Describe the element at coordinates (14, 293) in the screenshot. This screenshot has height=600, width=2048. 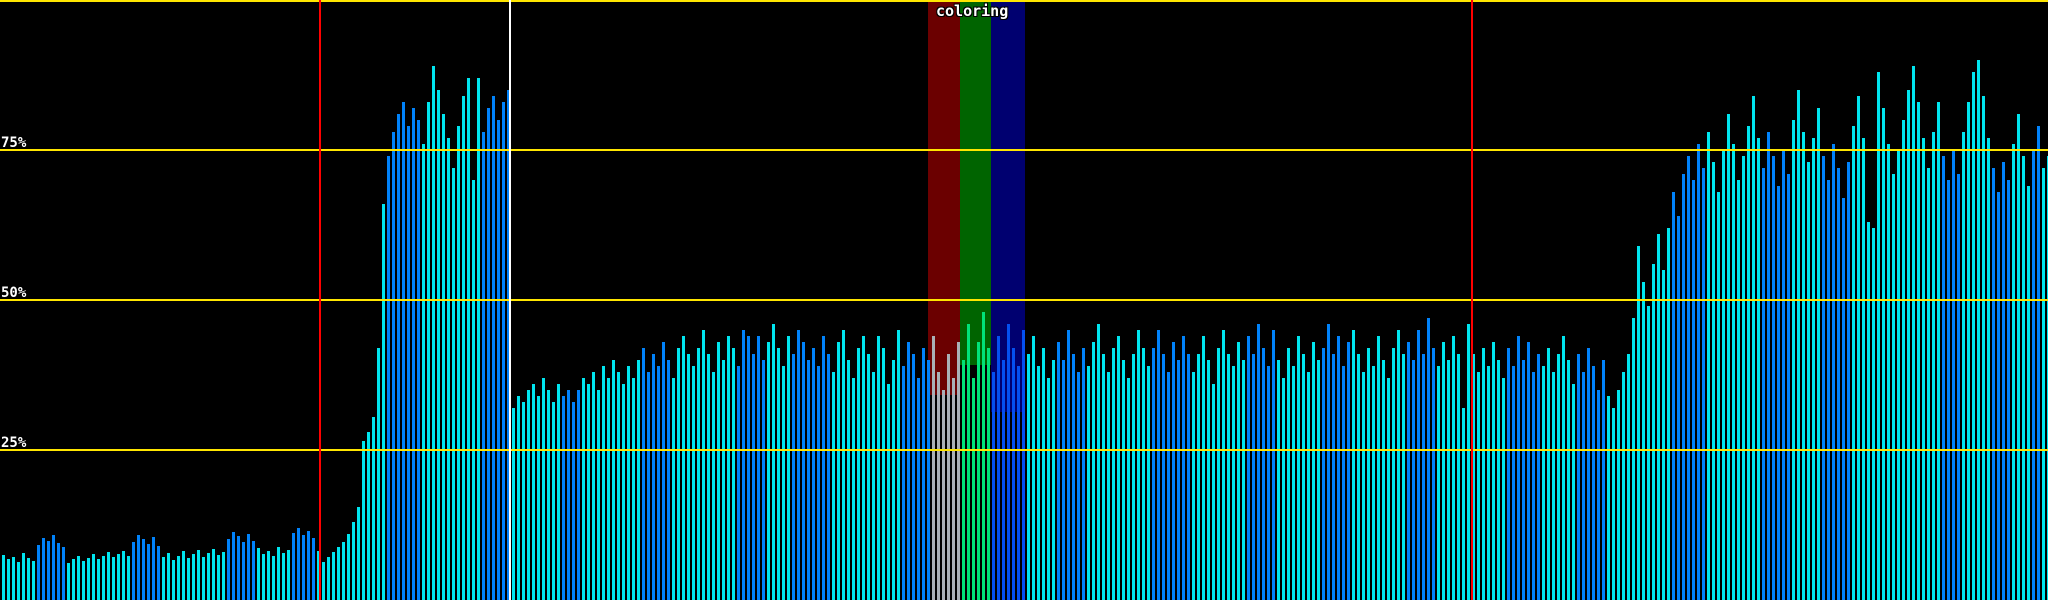
I see `gridline-label-50: 50%` at that location.